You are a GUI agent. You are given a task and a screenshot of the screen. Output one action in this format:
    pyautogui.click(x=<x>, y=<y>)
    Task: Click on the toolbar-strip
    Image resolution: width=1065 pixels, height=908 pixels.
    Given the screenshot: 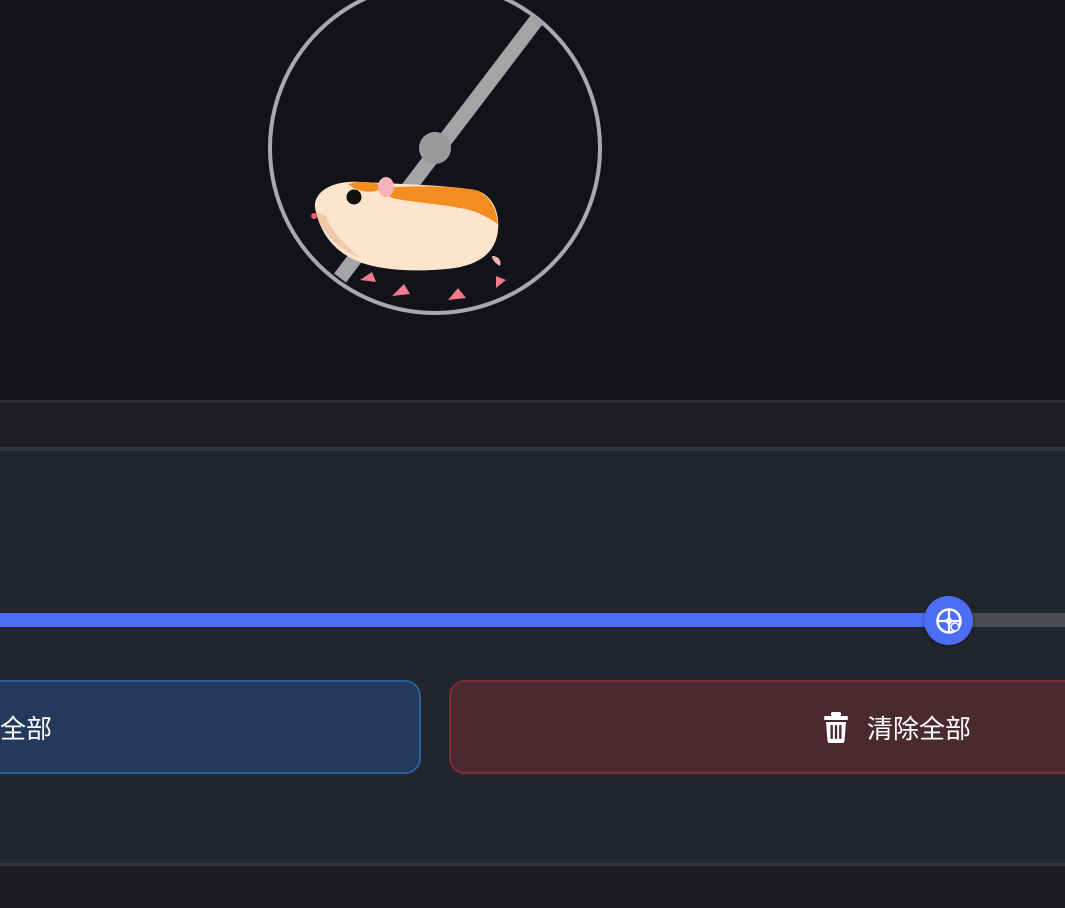 What is the action you would take?
    pyautogui.click(x=532, y=425)
    